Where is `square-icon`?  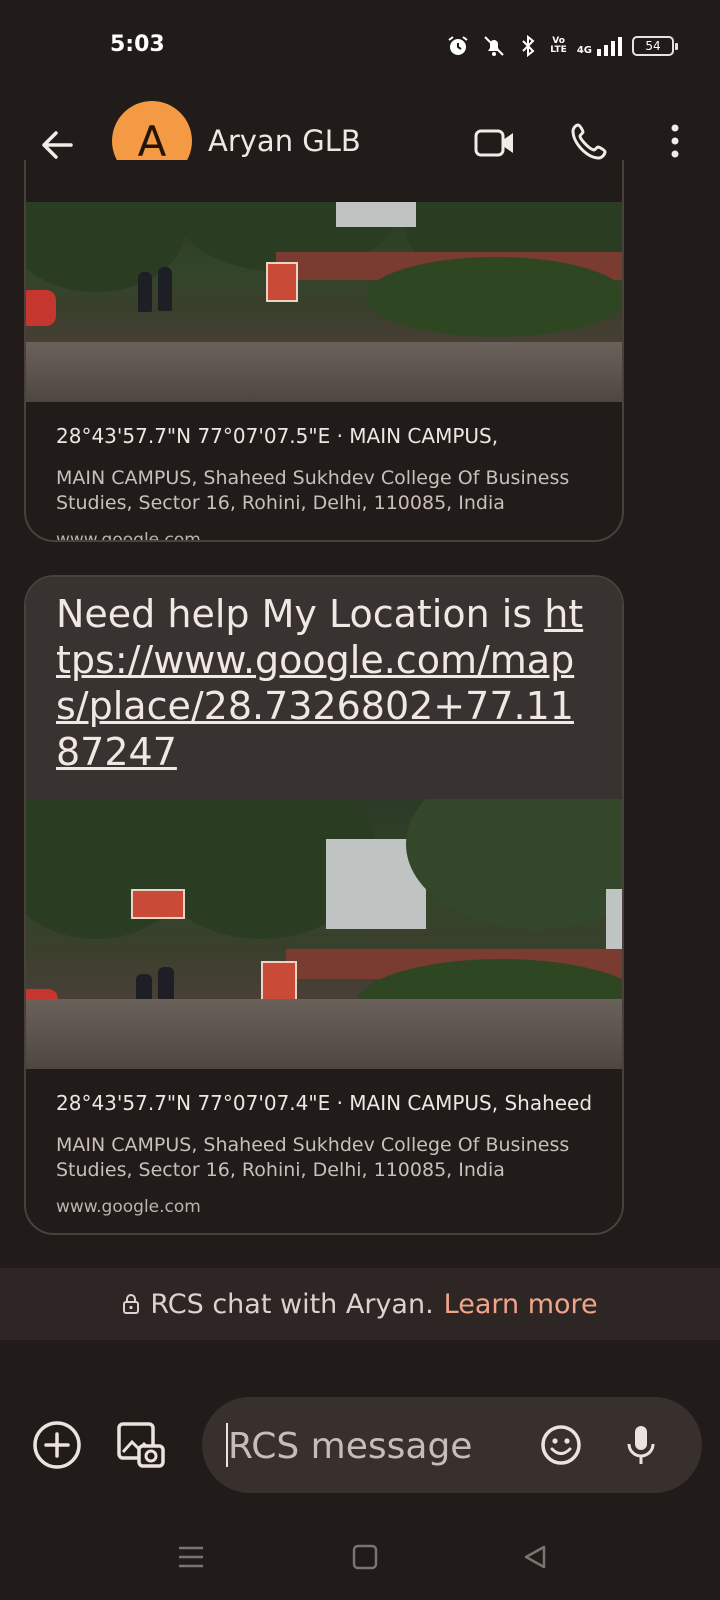
square-icon is located at coordinates (365, 1557).